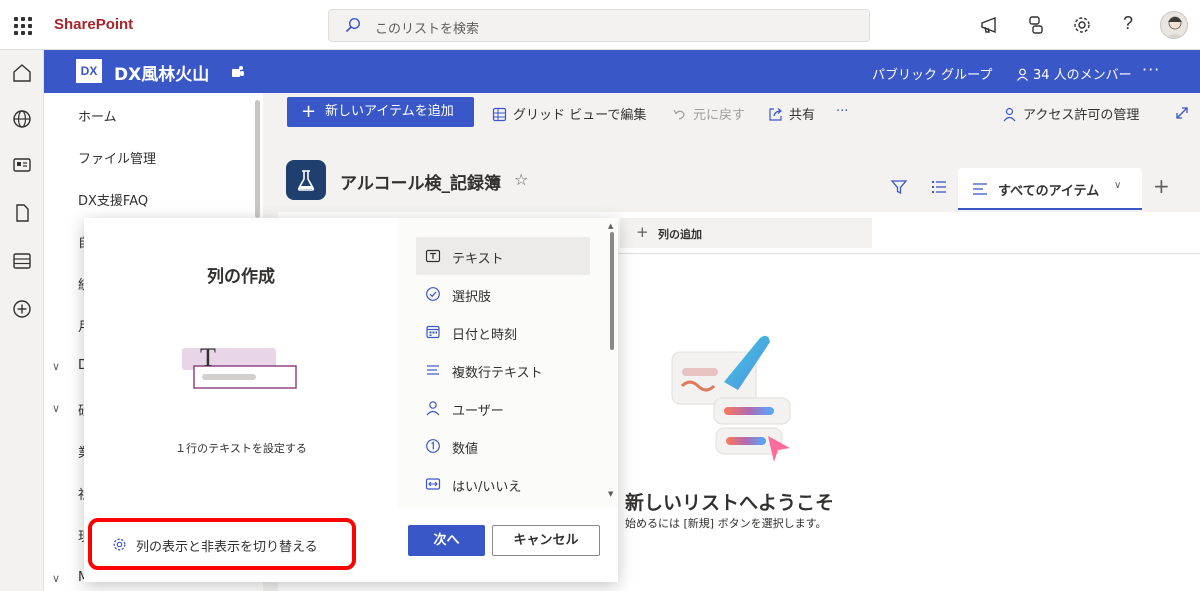 Image resolution: width=1200 pixels, height=591 pixels. What do you see at coordinates (521, 179) in the screenshot?
I see `favorite-star-icon: ☆` at bounding box center [521, 179].